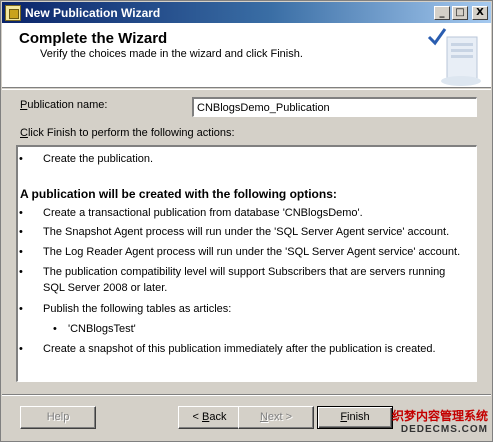 The image size is (493, 442). What do you see at coordinates (64, 105) in the screenshot?
I see `publication-name-label: Publication name:` at bounding box center [64, 105].